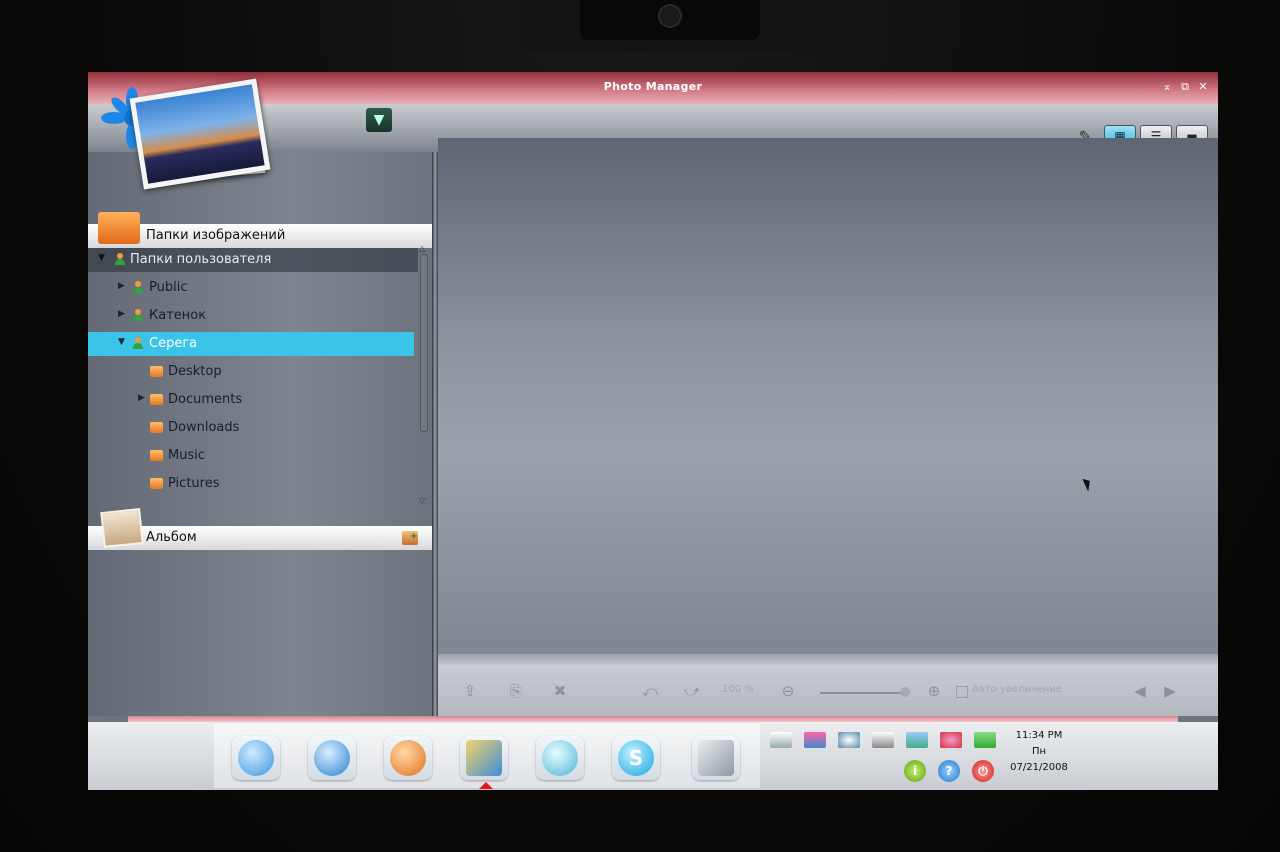  I want to click on zoom-value: 100 %, so click(738, 689).